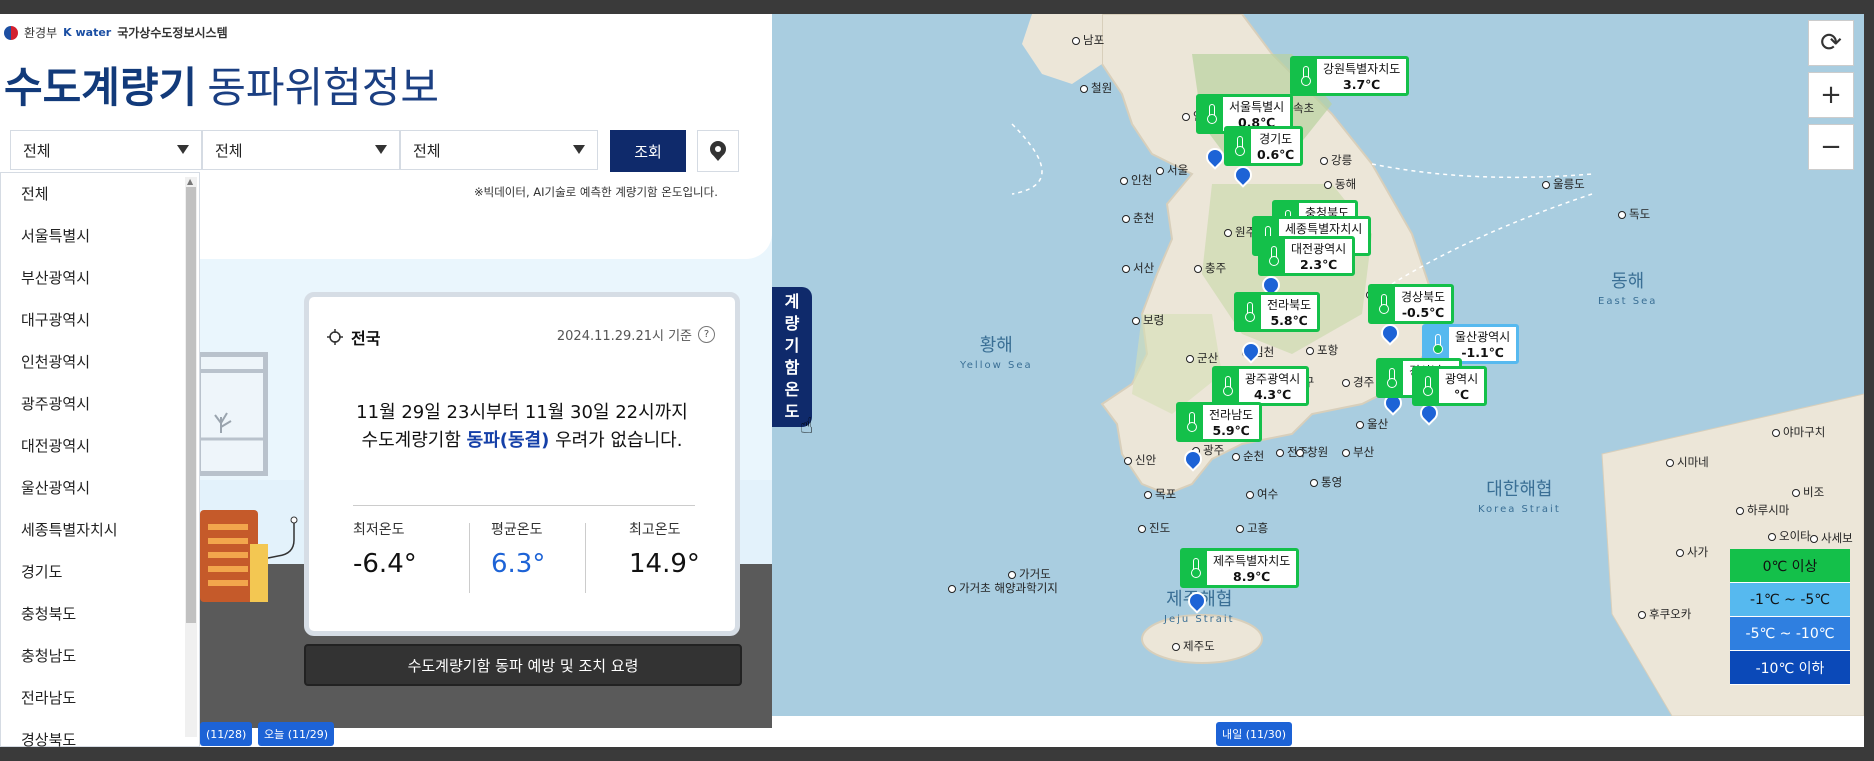  What do you see at coordinates (100, 614) in the screenshot?
I see `dropdown-option: 충청북도` at bounding box center [100, 614].